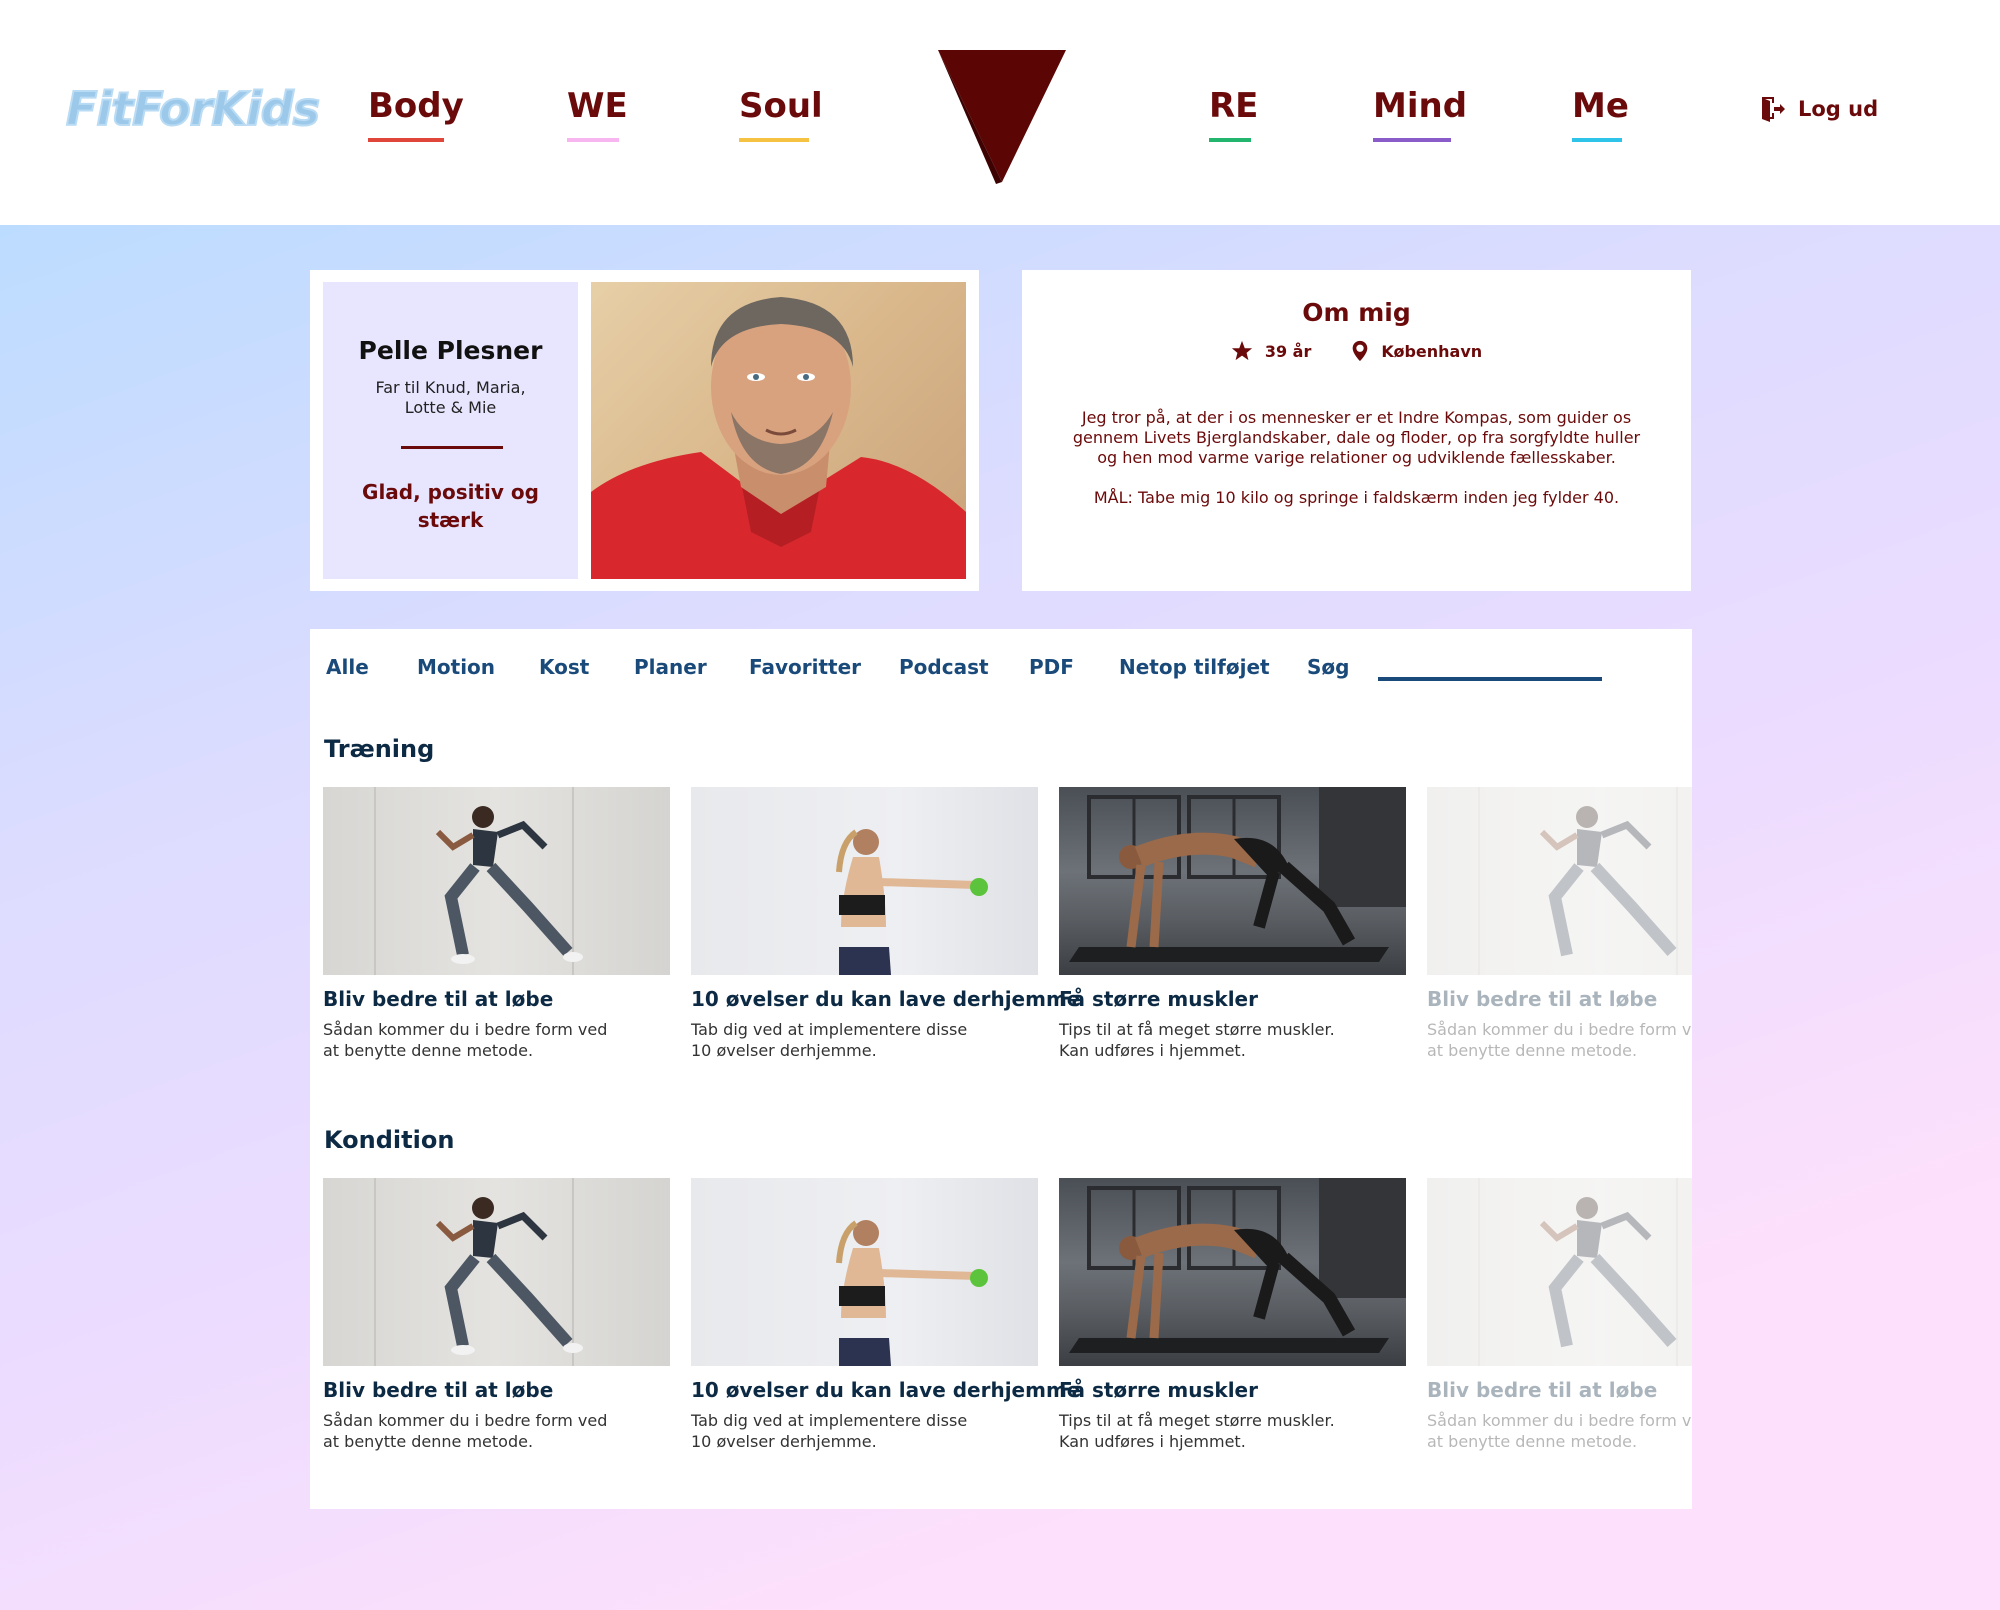 The width and height of the screenshot is (2000, 1610). I want to click on logout-label: Log ud, so click(1838, 109).